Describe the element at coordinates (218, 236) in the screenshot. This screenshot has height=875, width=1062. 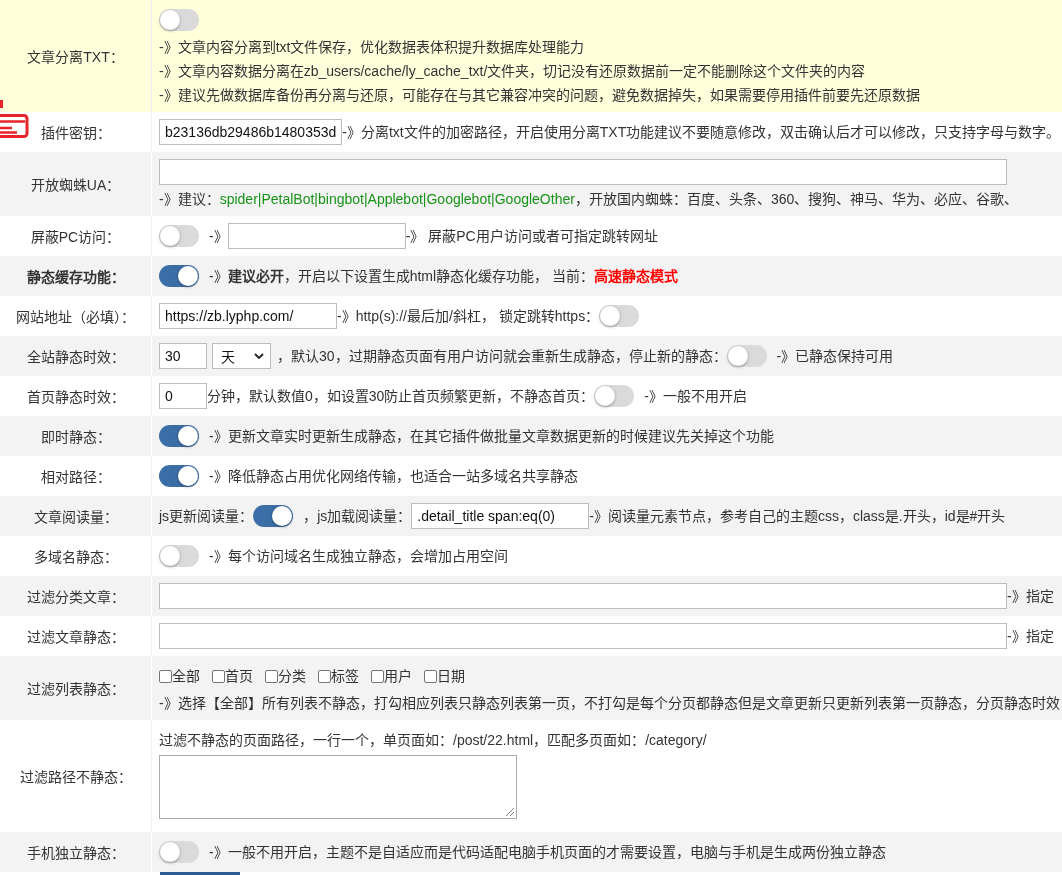
I see `hint-text: -》` at that location.